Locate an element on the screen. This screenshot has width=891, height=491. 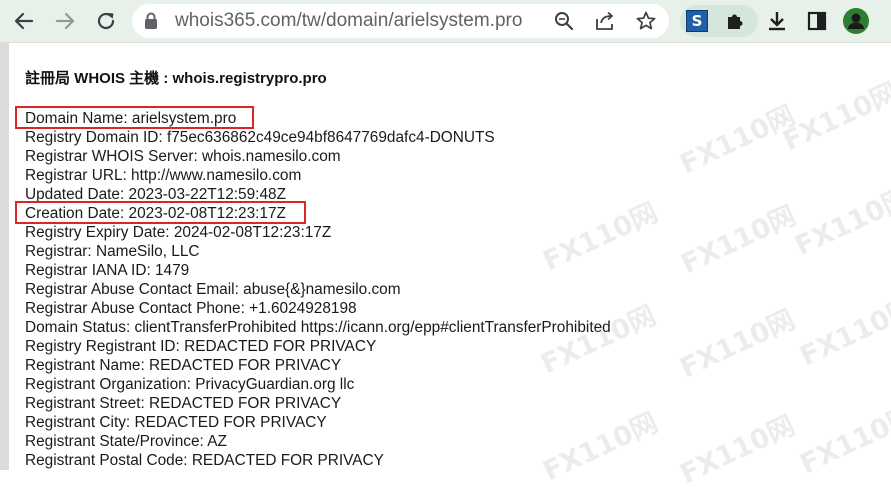
download-icon is located at coordinates (777, 21).